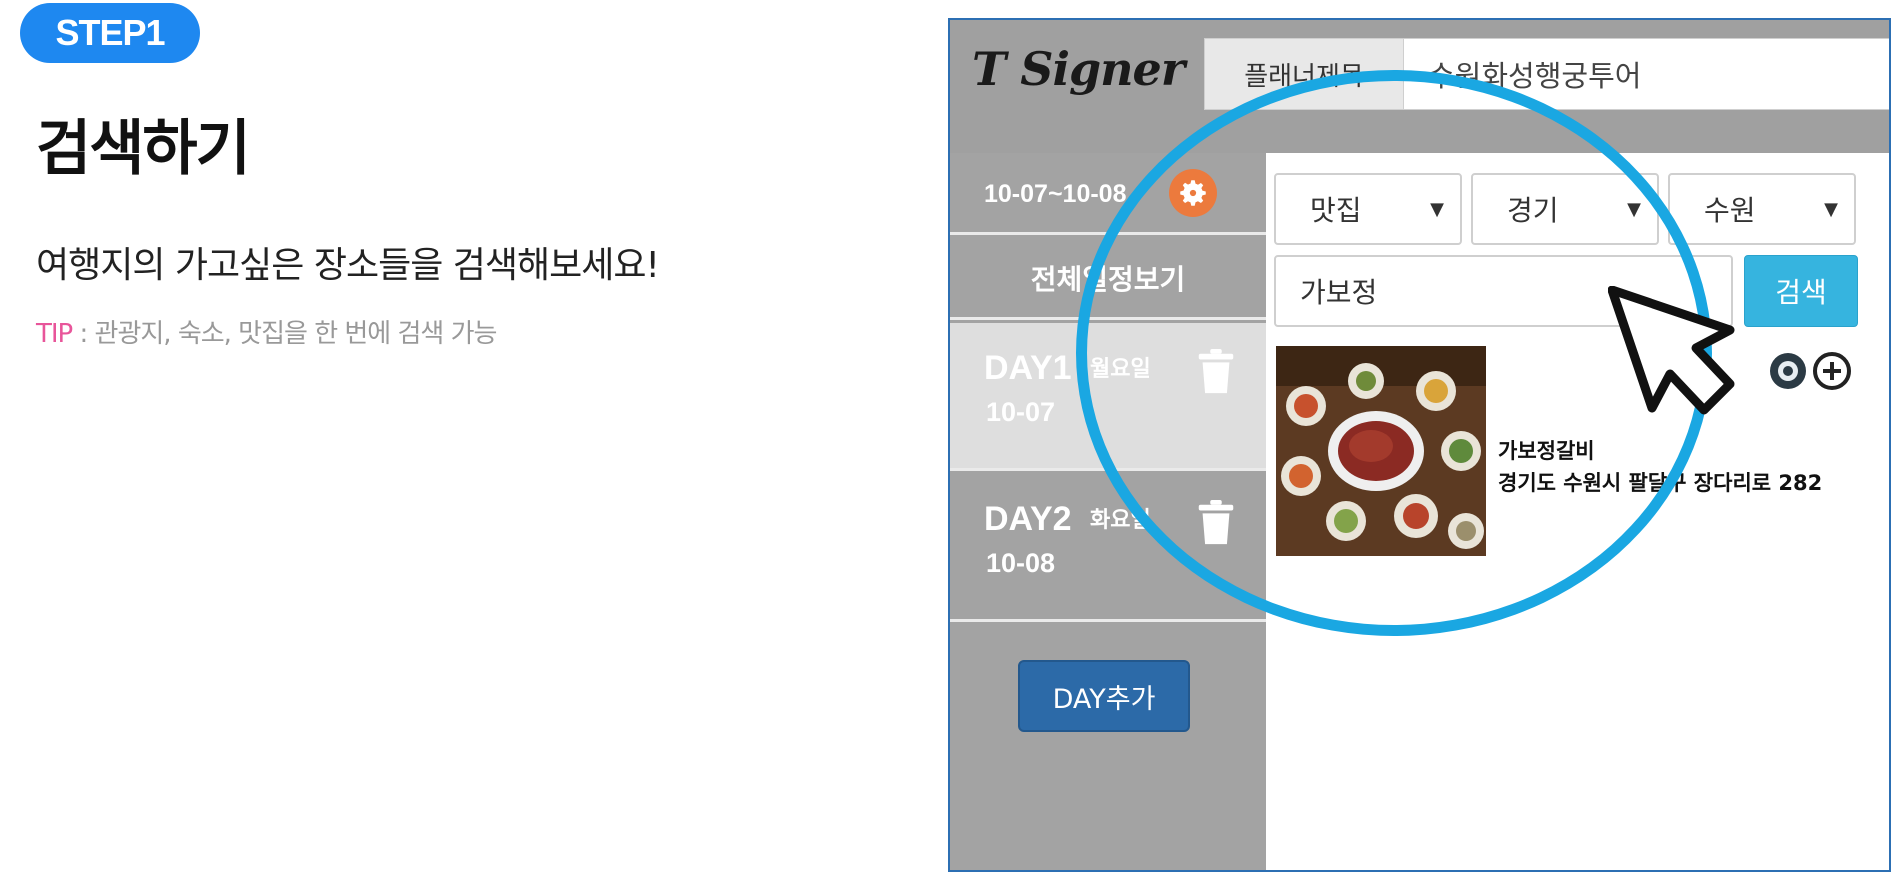 The width and height of the screenshot is (1891, 872). What do you see at coordinates (1801, 291) in the screenshot?
I see `search-button: 검색` at bounding box center [1801, 291].